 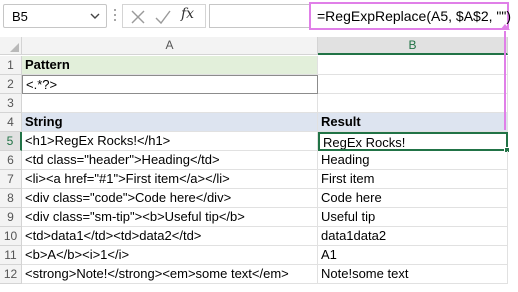 I want to click on row-header-10: 10, so click(x=11, y=236).